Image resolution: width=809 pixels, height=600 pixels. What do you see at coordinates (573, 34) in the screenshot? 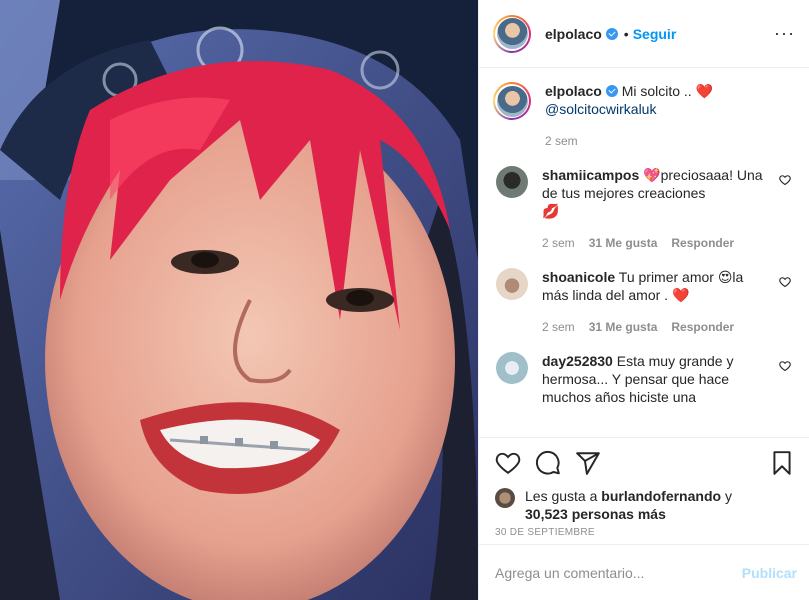
I see `author-username: elpolaco` at bounding box center [573, 34].